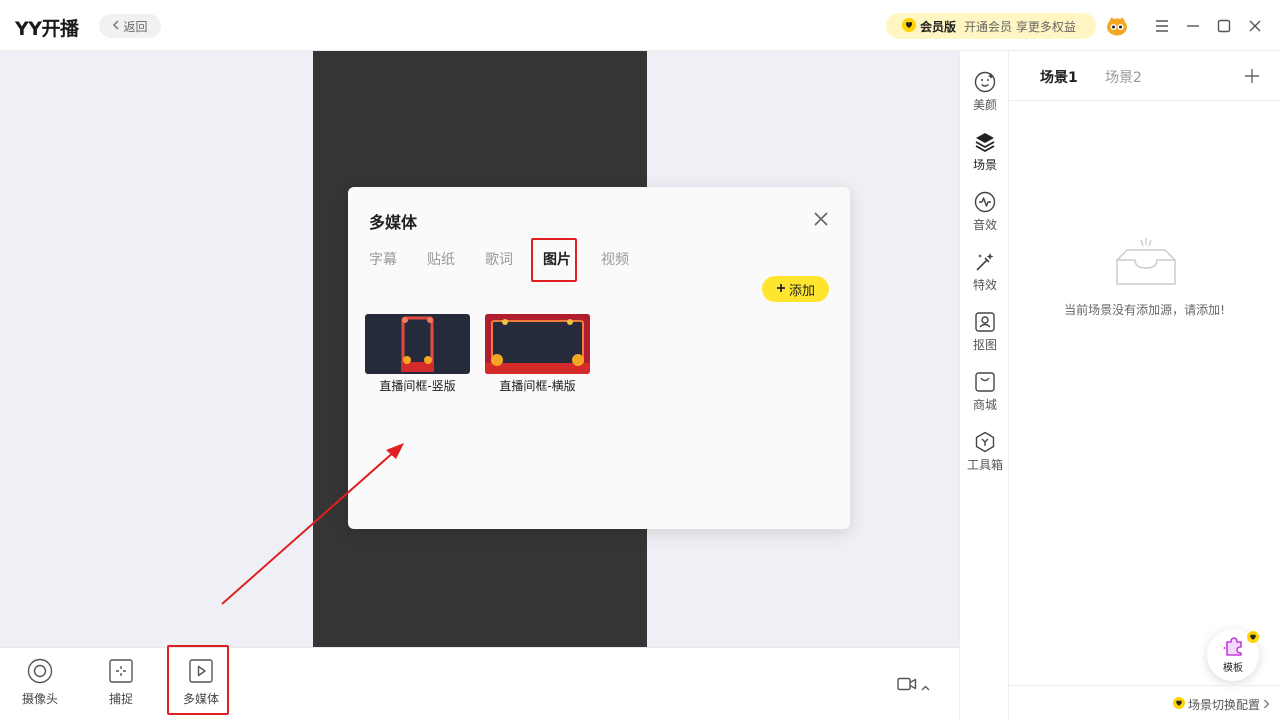 The height and width of the screenshot is (720, 1280). What do you see at coordinates (116, 26) in the screenshot?
I see `chevron-left-icon` at bounding box center [116, 26].